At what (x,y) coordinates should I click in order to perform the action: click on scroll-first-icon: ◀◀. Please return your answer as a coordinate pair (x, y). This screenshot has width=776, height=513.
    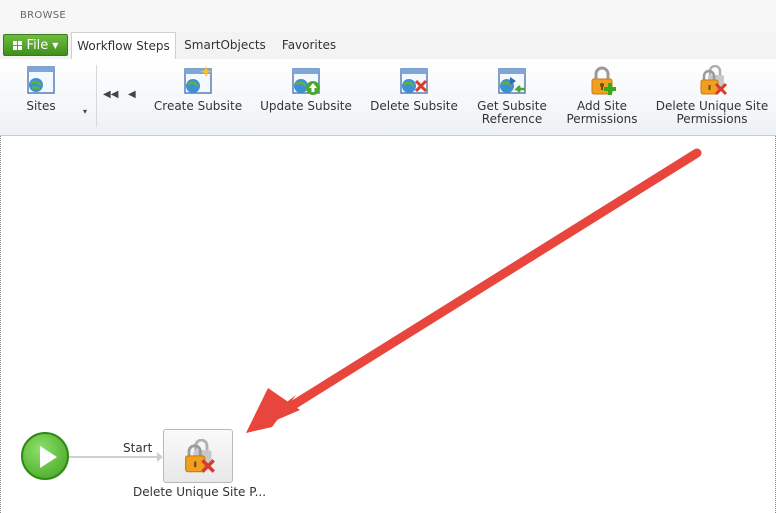
    Looking at the image, I should click on (110, 94).